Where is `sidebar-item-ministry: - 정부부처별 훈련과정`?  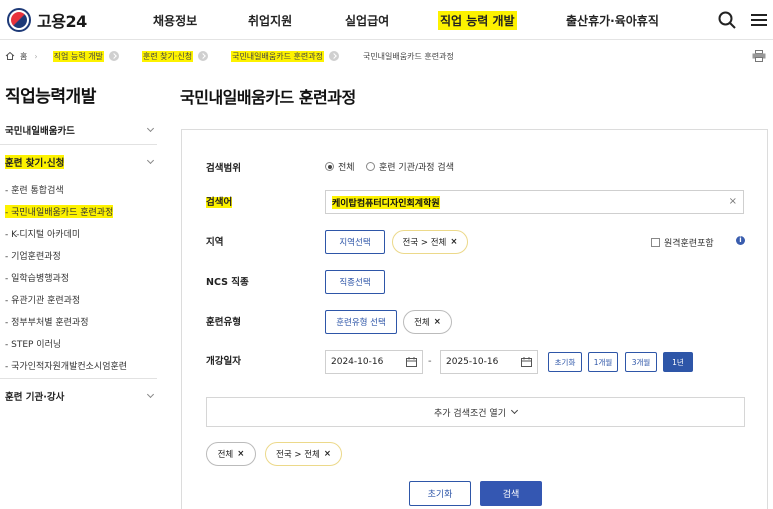
sidebar-item-ministry: - 정부부처별 훈련과정 is located at coordinates (80, 321).